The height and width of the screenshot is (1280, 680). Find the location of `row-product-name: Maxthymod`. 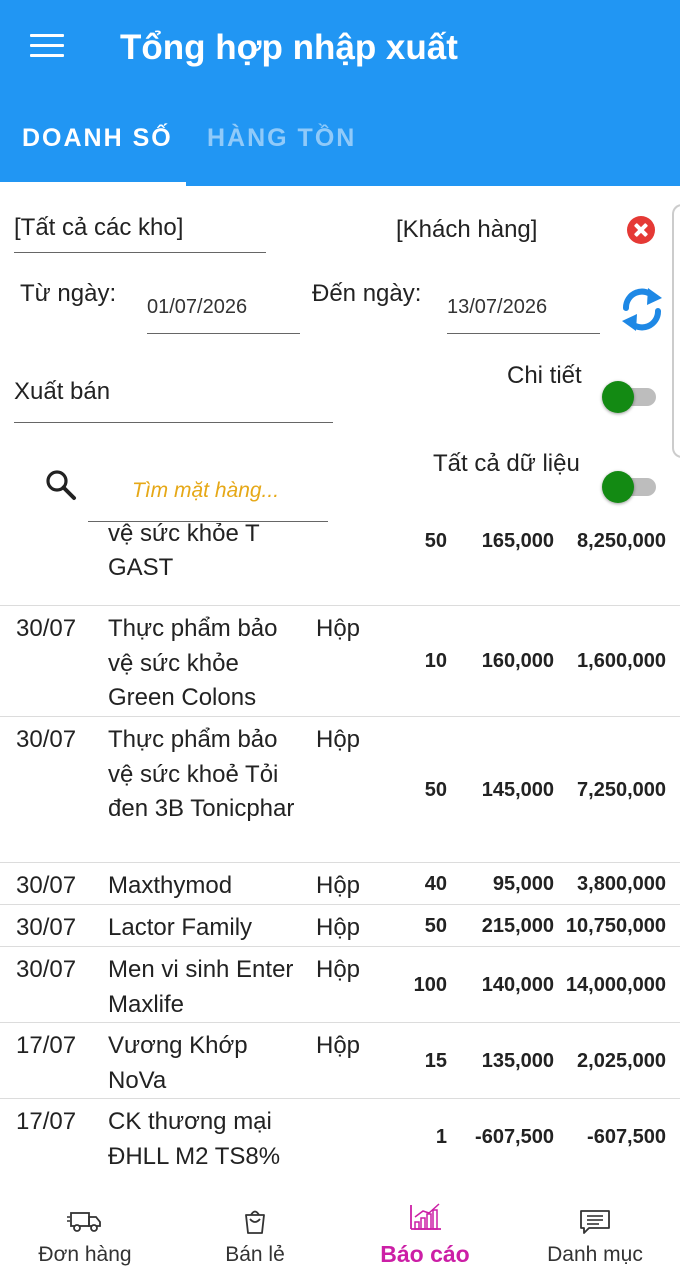

row-product-name: Maxthymod is located at coordinates (170, 885).